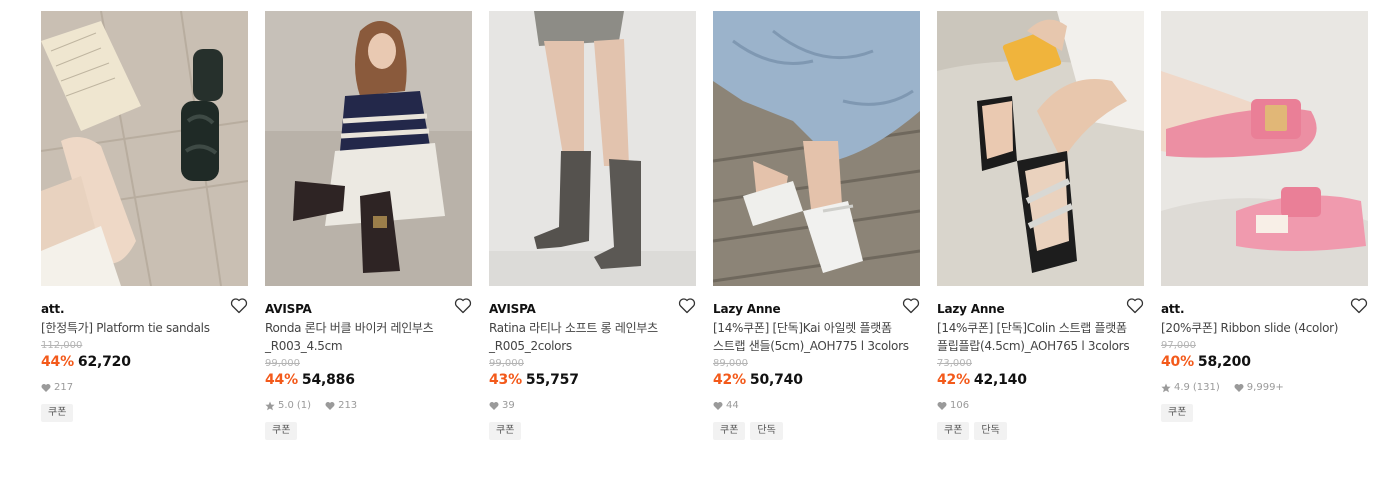 This screenshot has height=480, width=1380. I want to click on product-meta: 39, so click(592, 406).